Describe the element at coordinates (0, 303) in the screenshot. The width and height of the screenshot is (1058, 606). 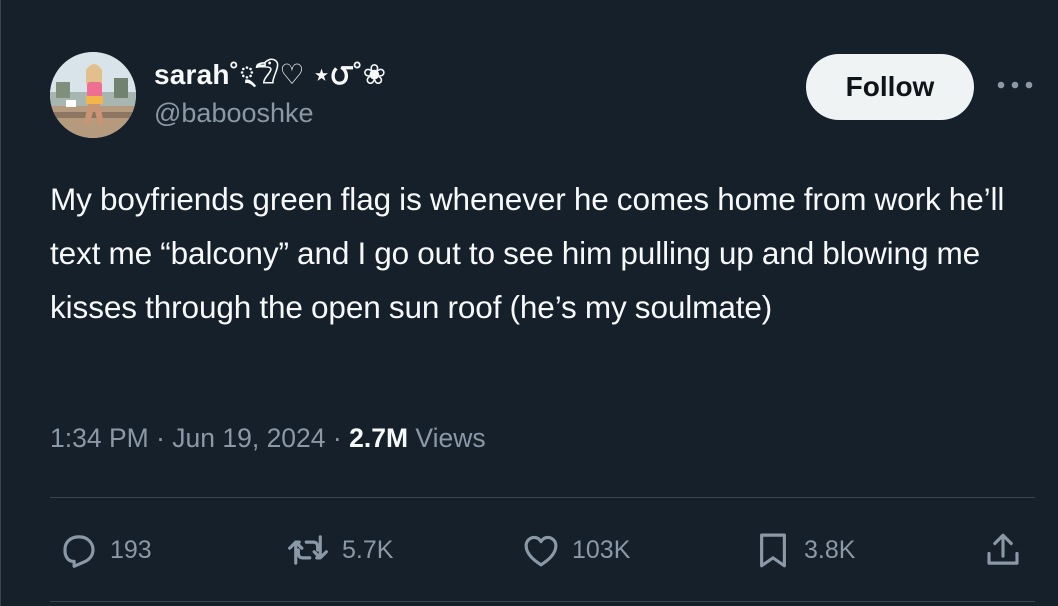
I see `timeline-border` at that location.